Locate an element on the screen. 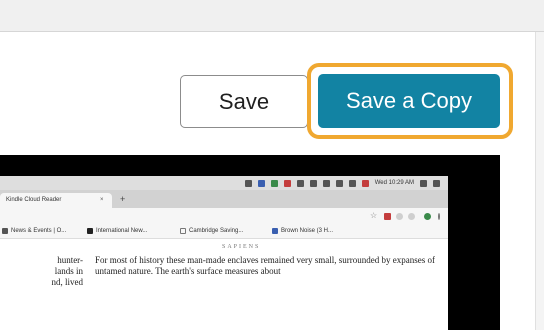  text-line: lands in is located at coordinates (68, 271).